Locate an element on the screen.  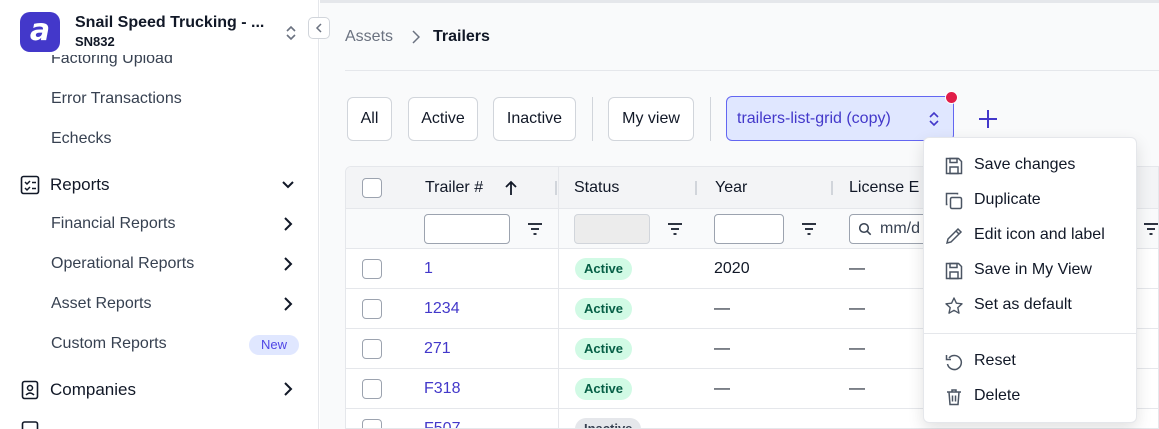
chevron-left-icon is located at coordinates (318, 28).